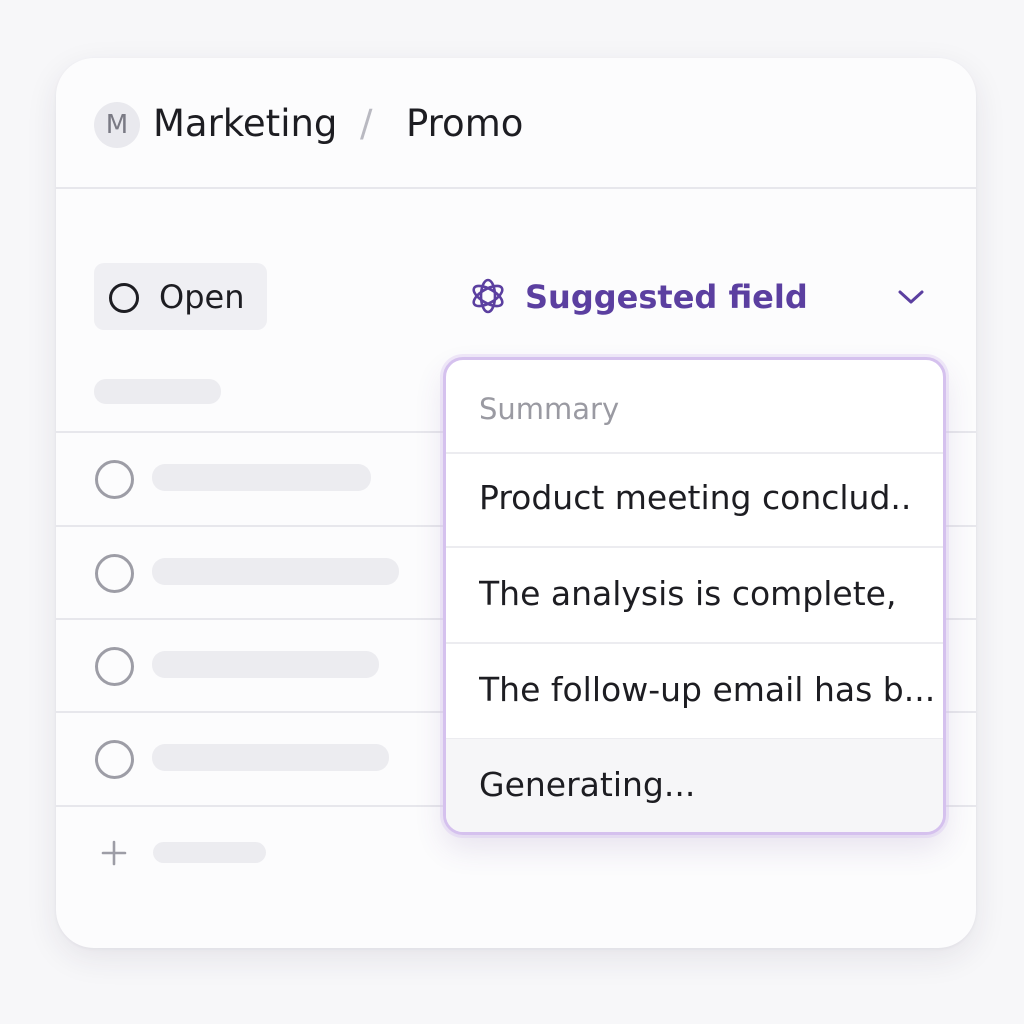  Describe the element at coordinates (209, 852) in the screenshot. I see `add-row-placeholder` at that location.